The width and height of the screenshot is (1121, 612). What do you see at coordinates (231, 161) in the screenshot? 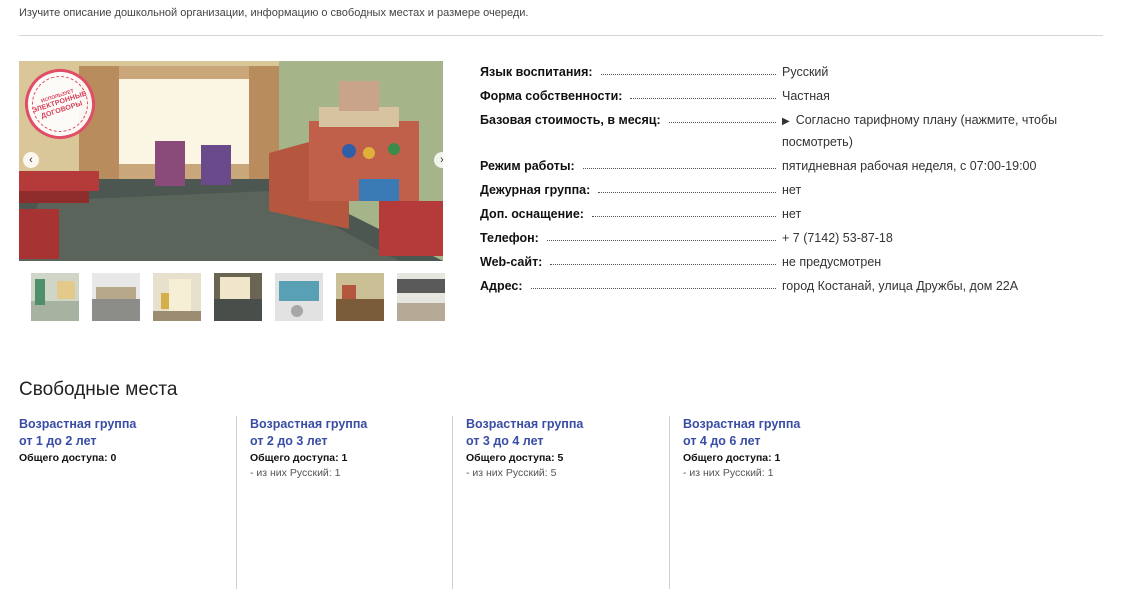
I see `photo-gallery: ИСПОЛЬЗУЕТ ЭЛЕКТРОННЫЕ ДОГОВОРЫ ‹` at bounding box center [231, 161].